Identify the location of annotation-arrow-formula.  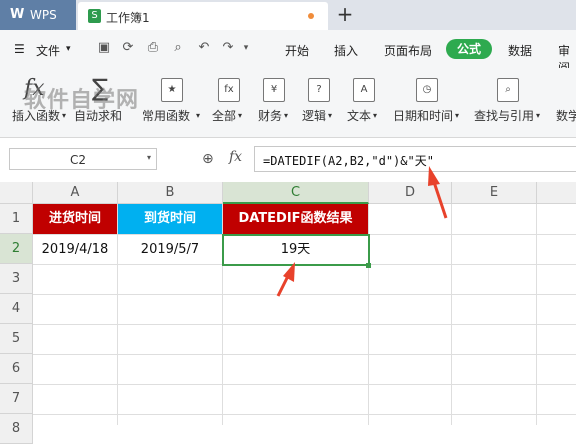
(438, 192).